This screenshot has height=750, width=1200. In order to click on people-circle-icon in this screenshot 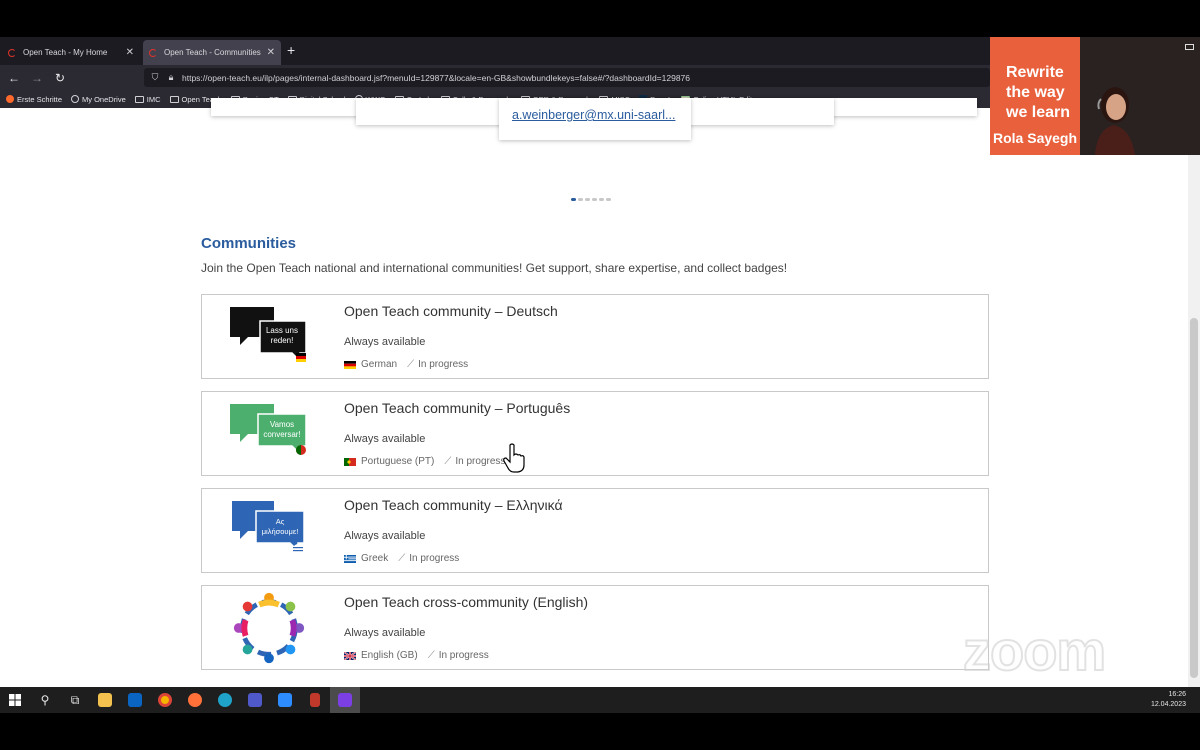, I will do `click(269, 628)`.